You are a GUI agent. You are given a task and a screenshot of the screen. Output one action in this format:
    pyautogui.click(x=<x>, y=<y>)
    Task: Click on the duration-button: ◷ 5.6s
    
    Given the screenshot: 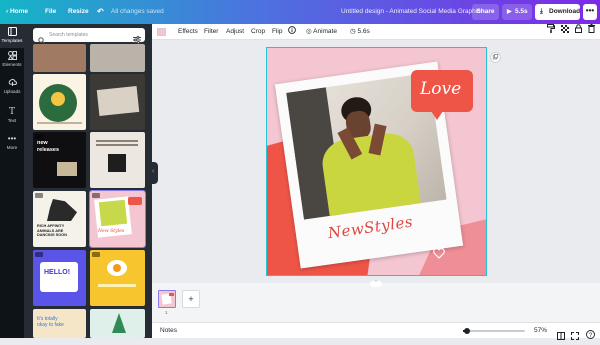 What is the action you would take?
    pyautogui.click(x=360, y=32)
    